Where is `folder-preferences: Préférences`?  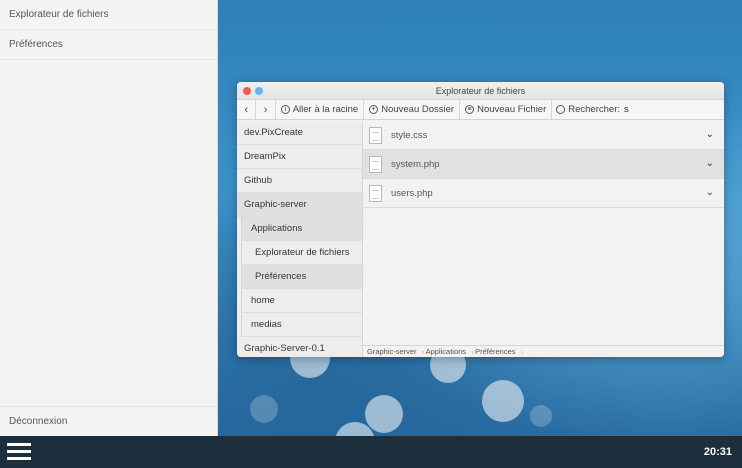 folder-preferences: Préférences is located at coordinates (301, 277).